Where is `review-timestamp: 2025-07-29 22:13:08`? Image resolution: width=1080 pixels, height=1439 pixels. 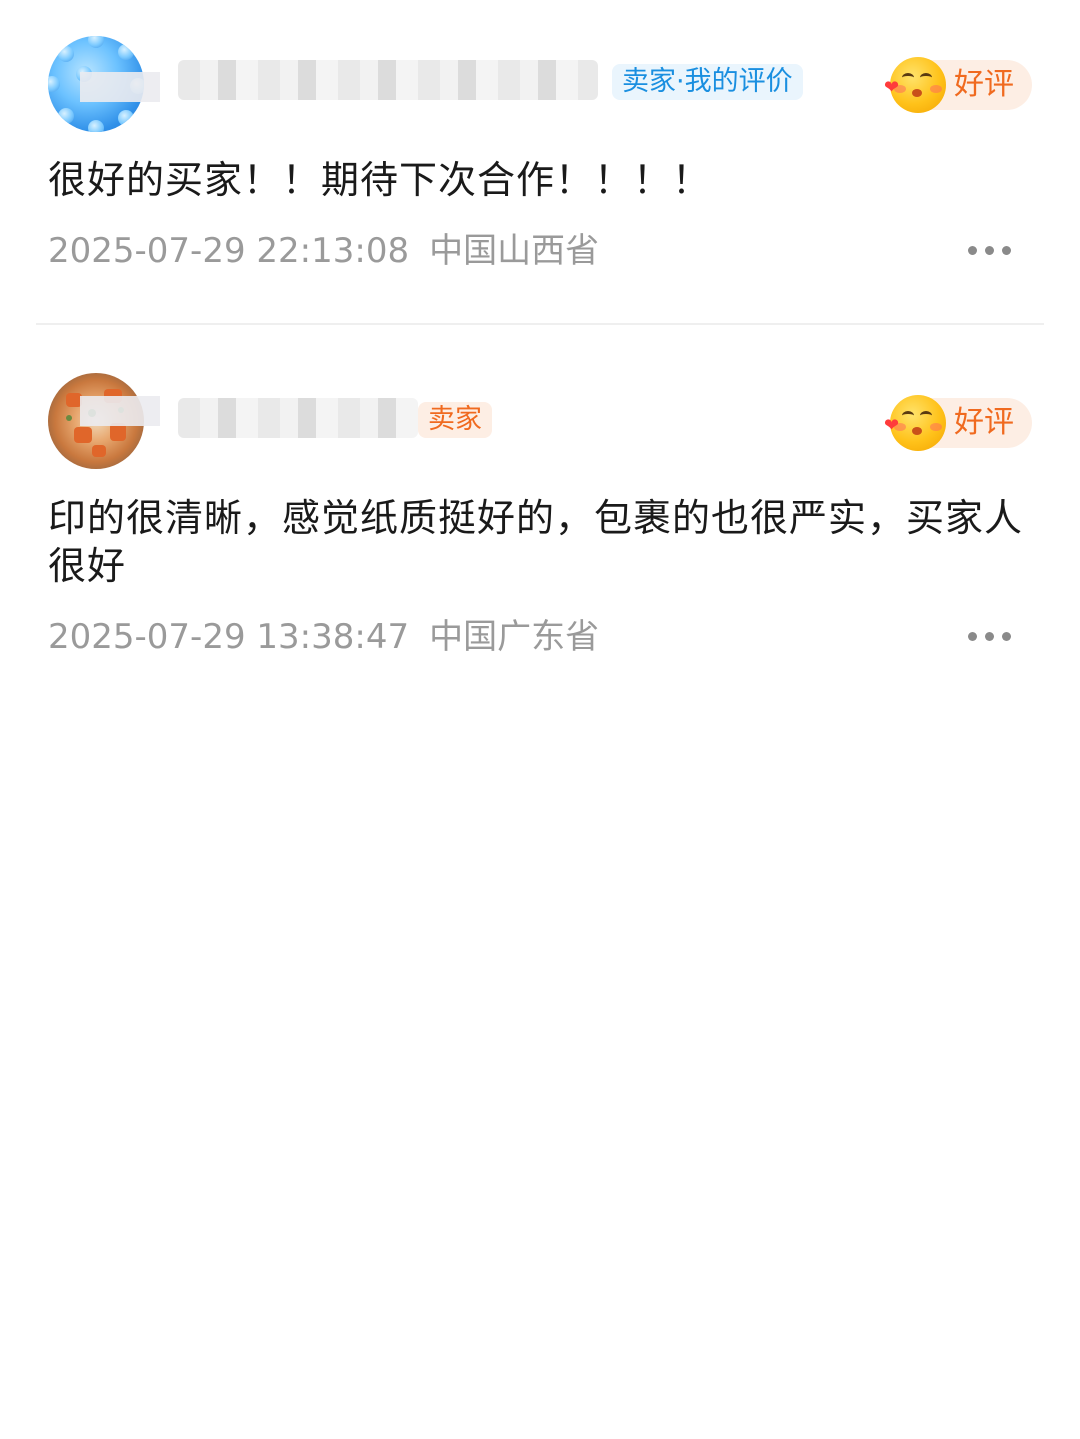
review-timestamp: 2025-07-29 22:13:08 is located at coordinates (229, 251).